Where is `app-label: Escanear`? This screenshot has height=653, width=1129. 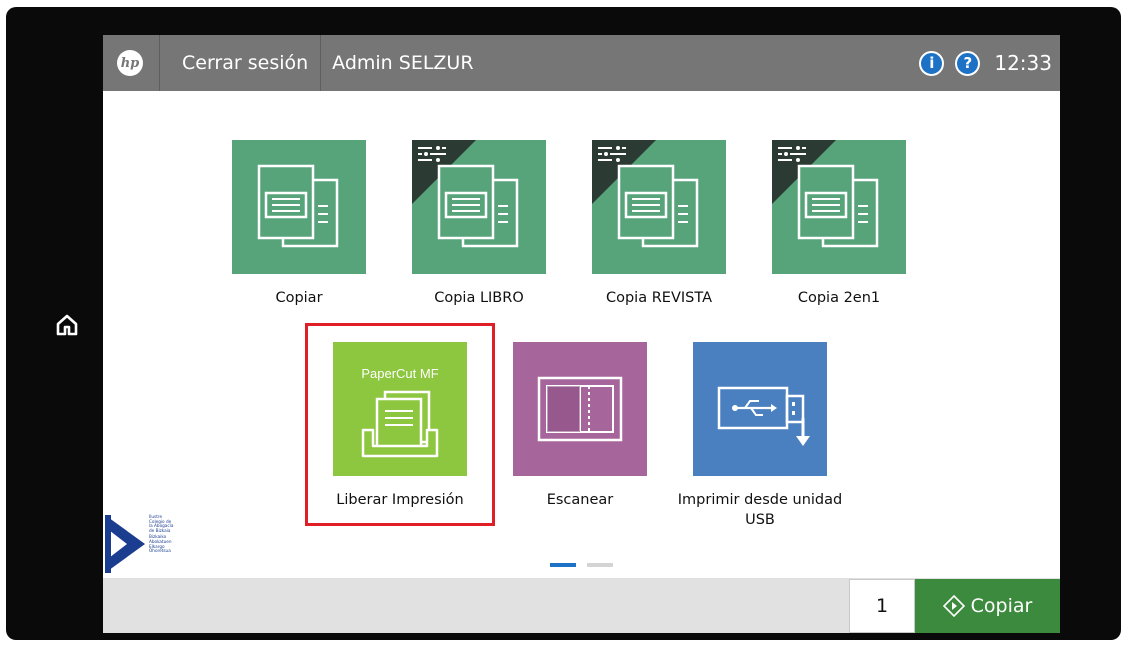
app-label: Escanear is located at coordinates (580, 500).